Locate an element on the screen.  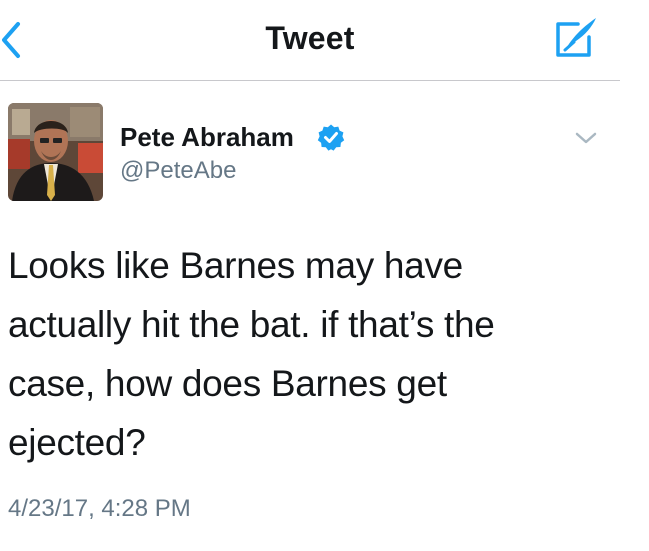
page-title: Tweet is located at coordinates (310, 38).